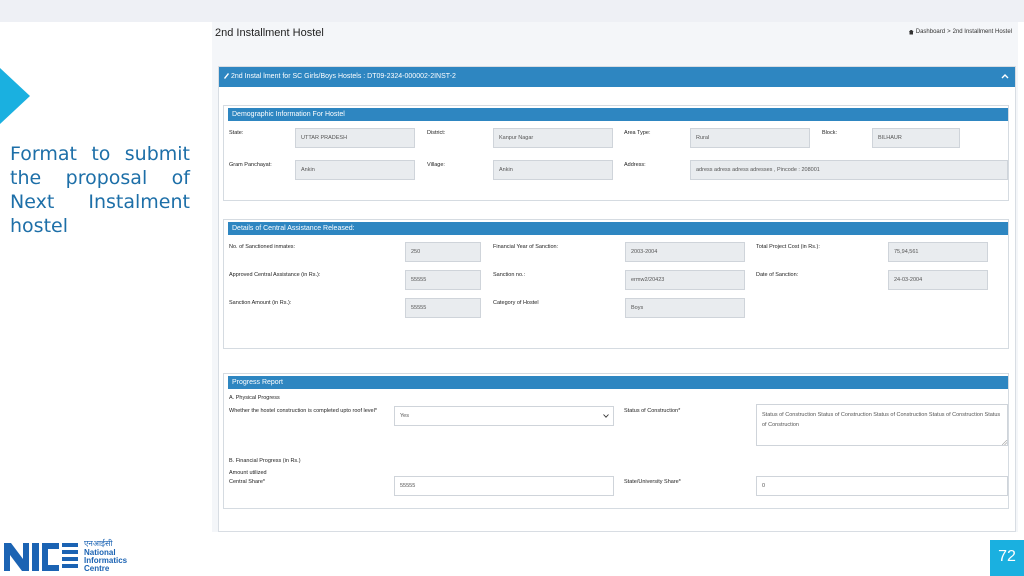 Image resolution: width=1024 pixels, height=576 pixels. What do you see at coordinates (685, 252) in the screenshot?
I see `financial-year-field: 2003-2004` at bounding box center [685, 252].